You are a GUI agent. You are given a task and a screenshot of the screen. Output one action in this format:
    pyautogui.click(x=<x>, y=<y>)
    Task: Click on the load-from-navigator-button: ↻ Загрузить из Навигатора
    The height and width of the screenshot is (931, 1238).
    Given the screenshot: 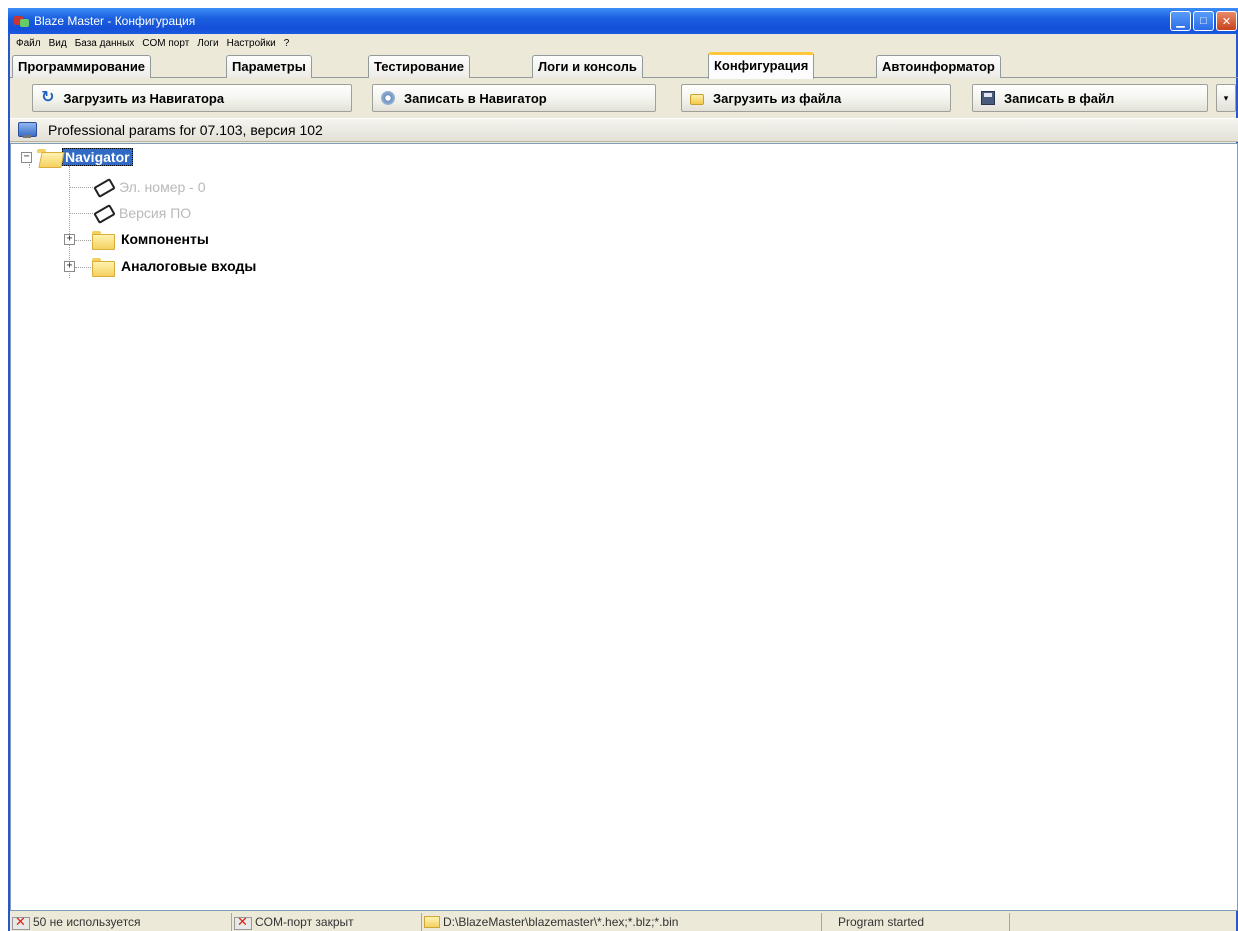 What is the action you would take?
    pyautogui.click(x=192, y=98)
    